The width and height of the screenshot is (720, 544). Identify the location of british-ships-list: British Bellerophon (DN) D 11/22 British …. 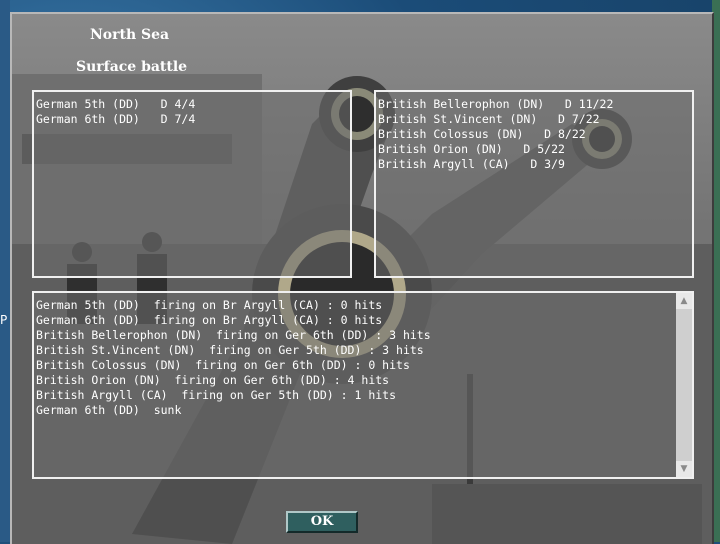
(495, 134).